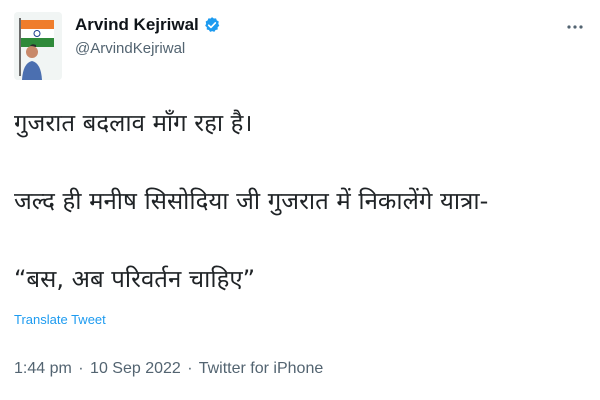 The width and height of the screenshot is (600, 400). Describe the element at coordinates (137, 25) in the screenshot. I see `author-name: Arvind Kejriwal` at that location.